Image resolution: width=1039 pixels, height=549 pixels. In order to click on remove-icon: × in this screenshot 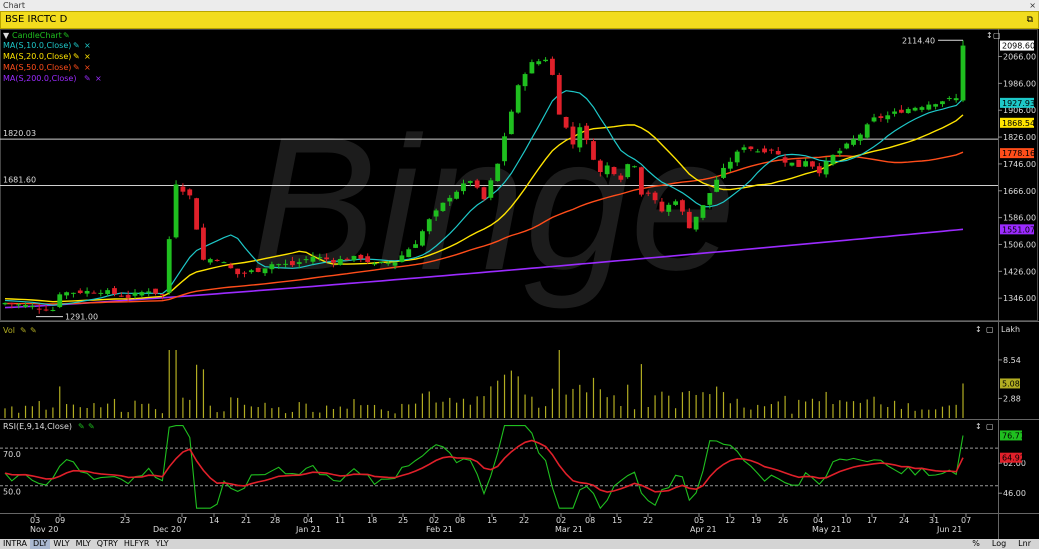, I will do `click(87, 56)`.